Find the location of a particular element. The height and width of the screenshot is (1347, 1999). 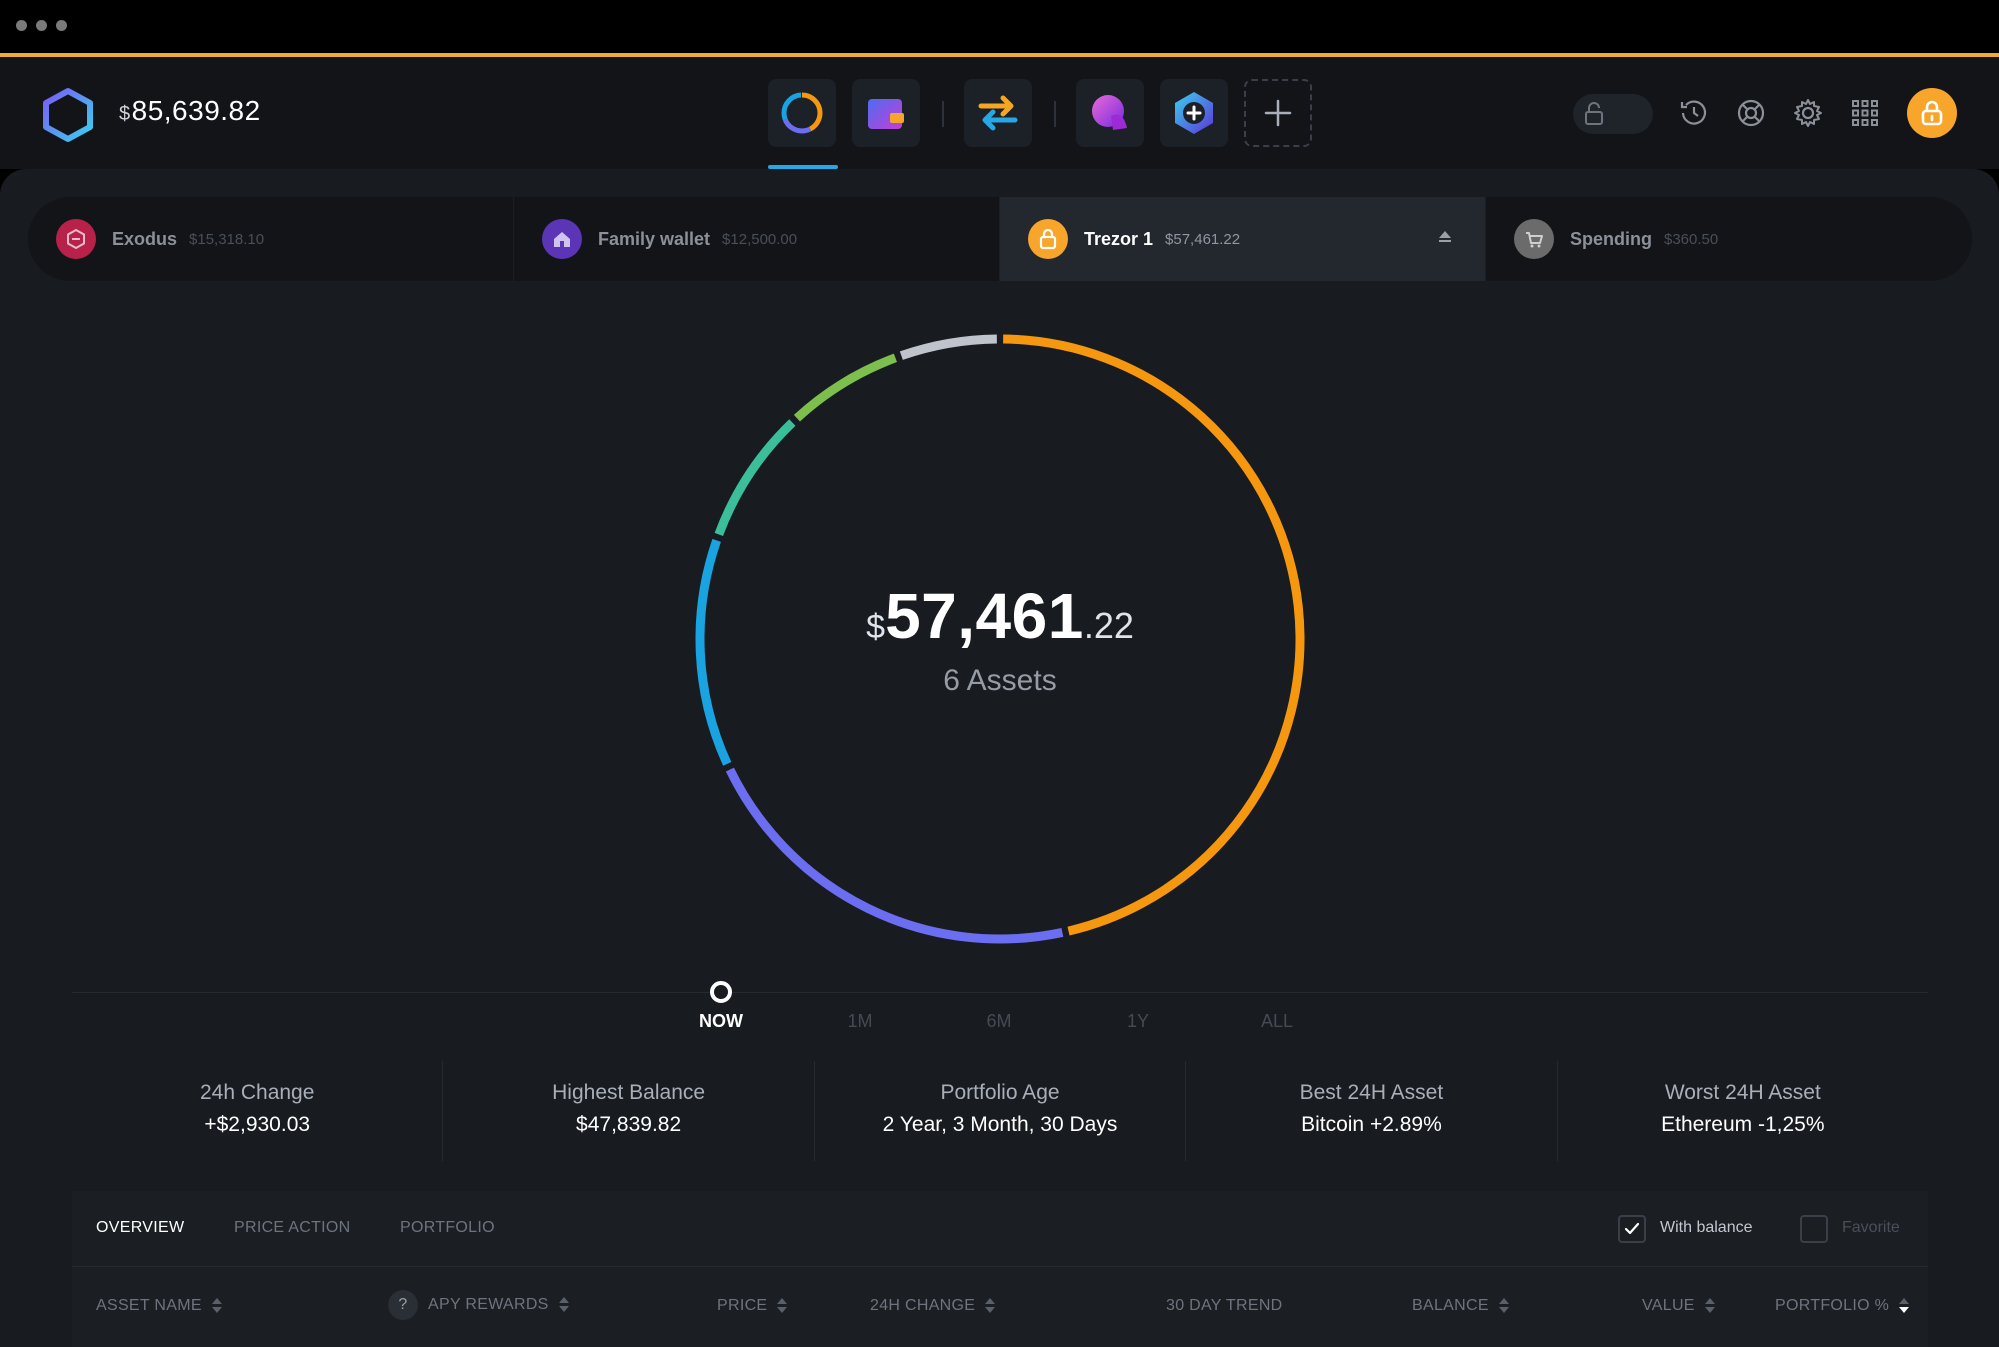

total-balance: $85,639.82 is located at coordinates (190, 111).